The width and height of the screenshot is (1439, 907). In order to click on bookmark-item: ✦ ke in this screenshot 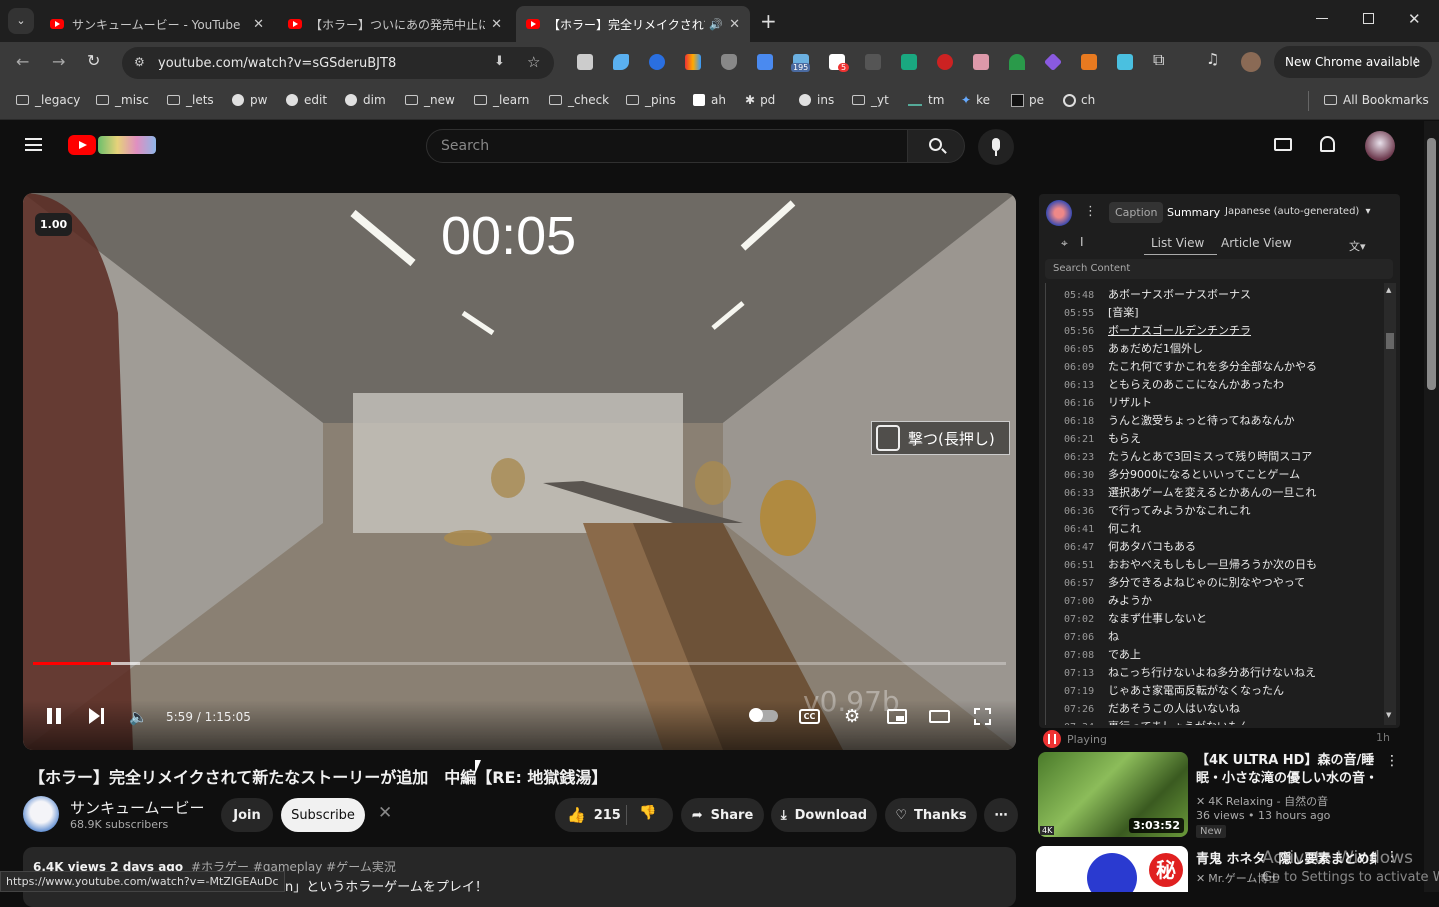, I will do `click(975, 100)`.